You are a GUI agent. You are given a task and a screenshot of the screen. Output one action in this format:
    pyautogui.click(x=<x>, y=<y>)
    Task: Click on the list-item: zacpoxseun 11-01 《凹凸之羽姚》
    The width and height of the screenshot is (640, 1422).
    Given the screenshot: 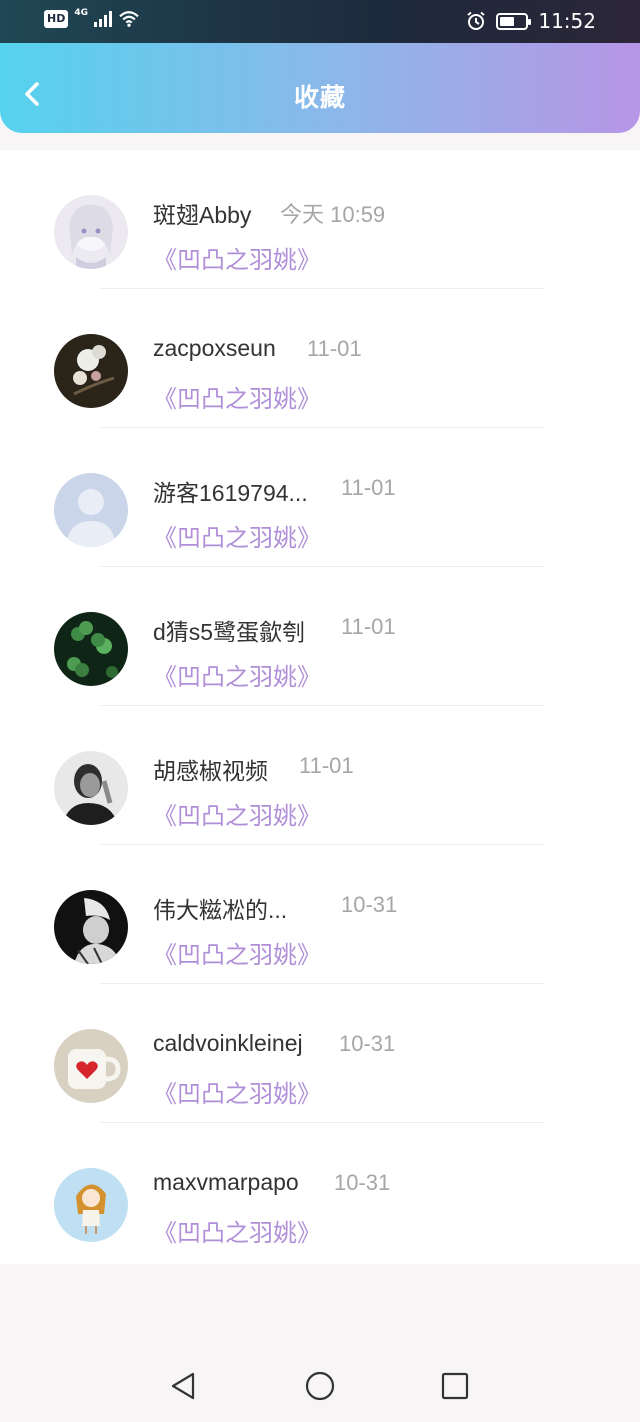 What is the action you would take?
    pyautogui.click(x=320, y=358)
    